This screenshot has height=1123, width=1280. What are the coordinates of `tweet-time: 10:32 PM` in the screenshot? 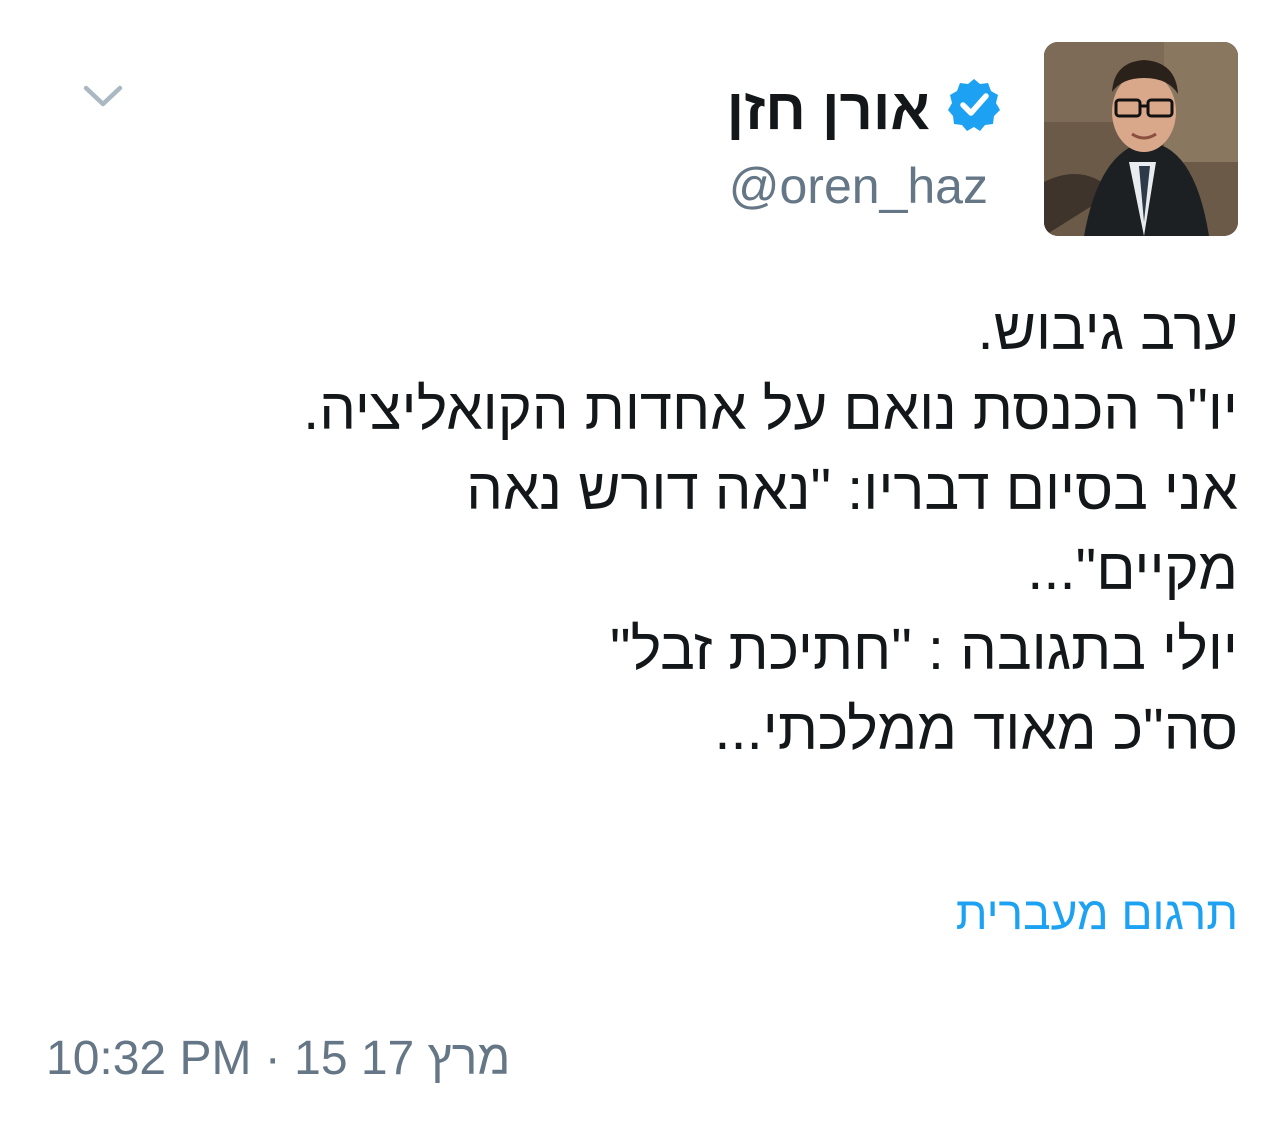 It's located at (149, 1058).